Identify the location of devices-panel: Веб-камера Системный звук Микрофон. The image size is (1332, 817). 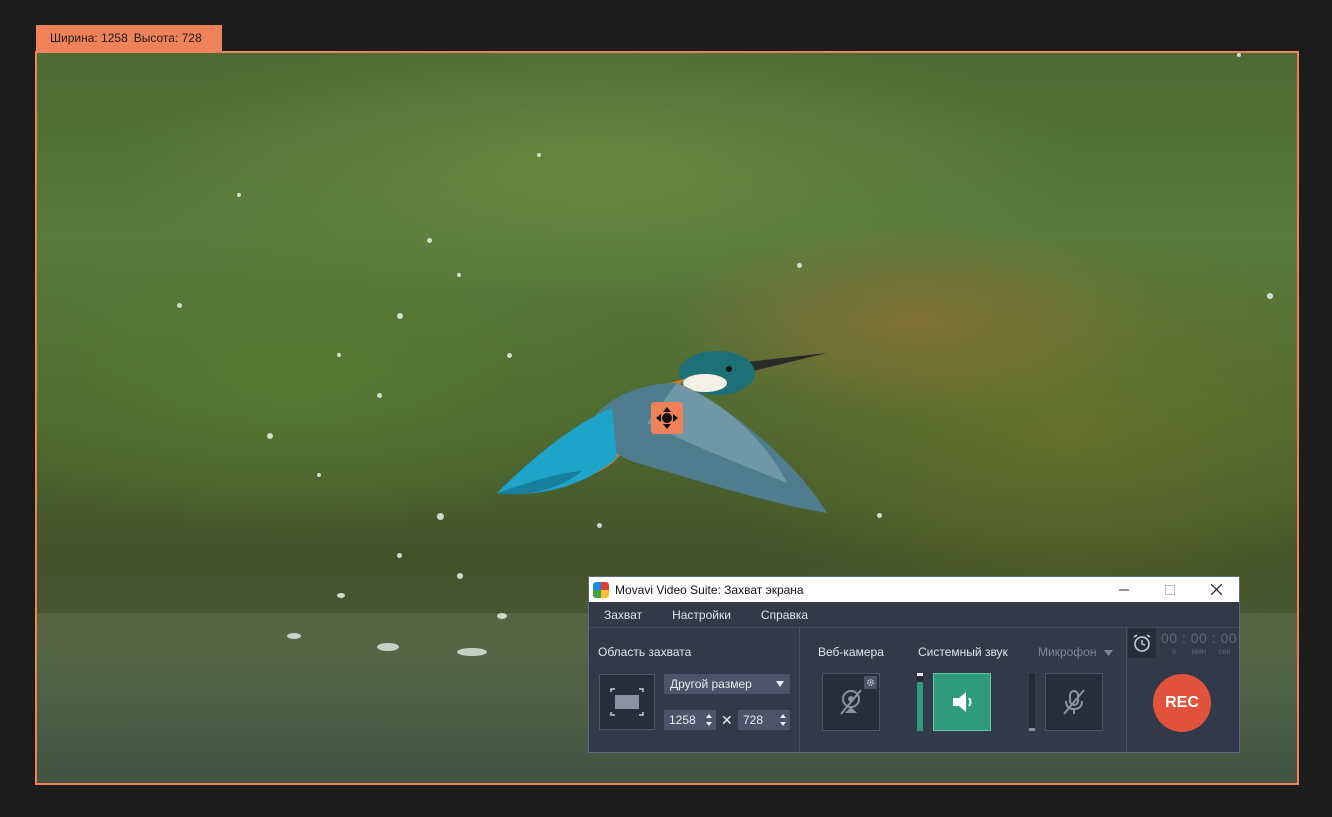
(963, 690).